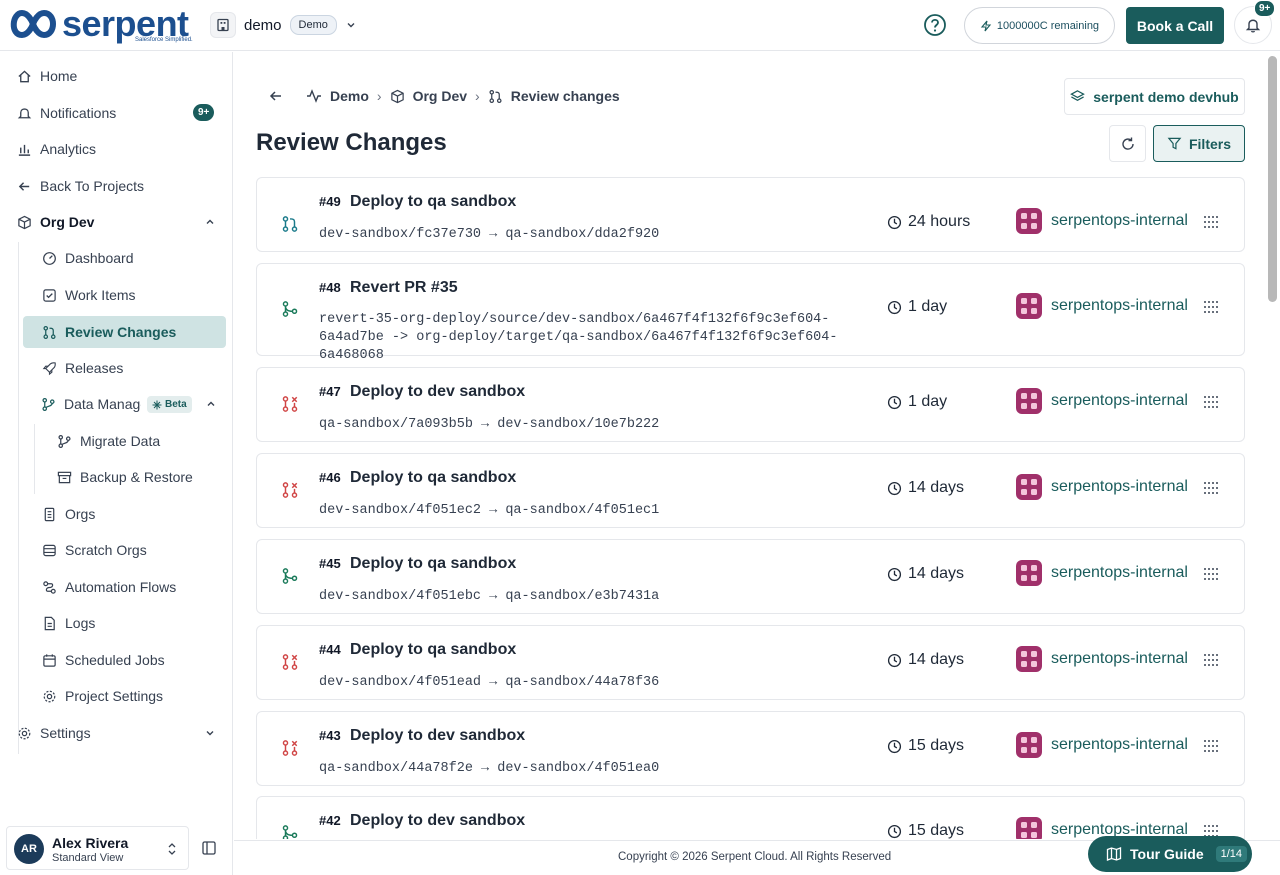 This screenshot has height=875, width=1280. What do you see at coordinates (46, 76) in the screenshot?
I see `sidebar-item-home: Home` at bounding box center [46, 76].